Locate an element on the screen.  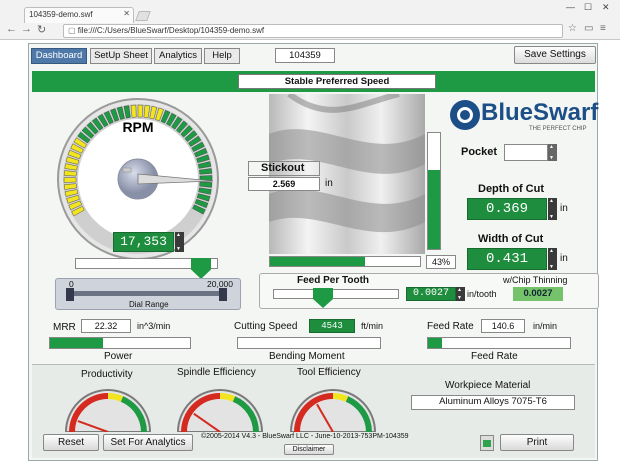
reload-icon: ↻ is located at coordinates (41, 29).